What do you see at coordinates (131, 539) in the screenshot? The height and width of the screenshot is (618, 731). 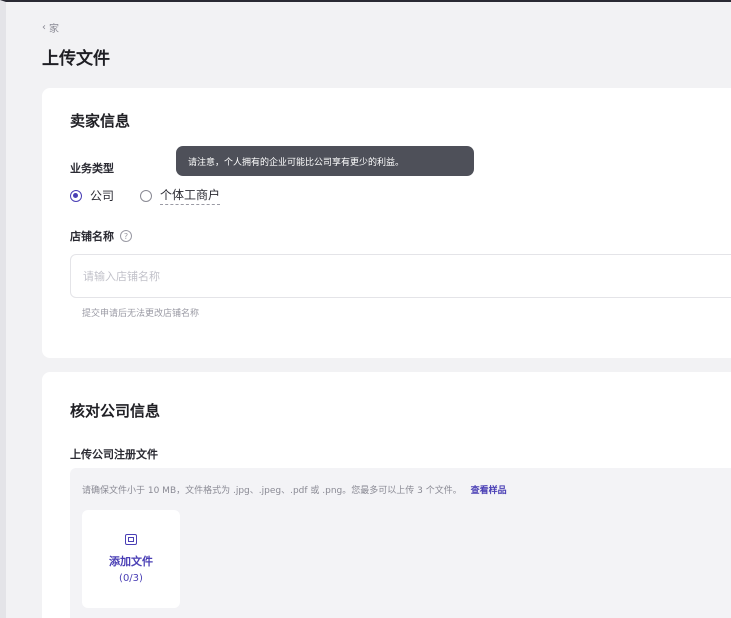 I see `image-file-icon` at bounding box center [131, 539].